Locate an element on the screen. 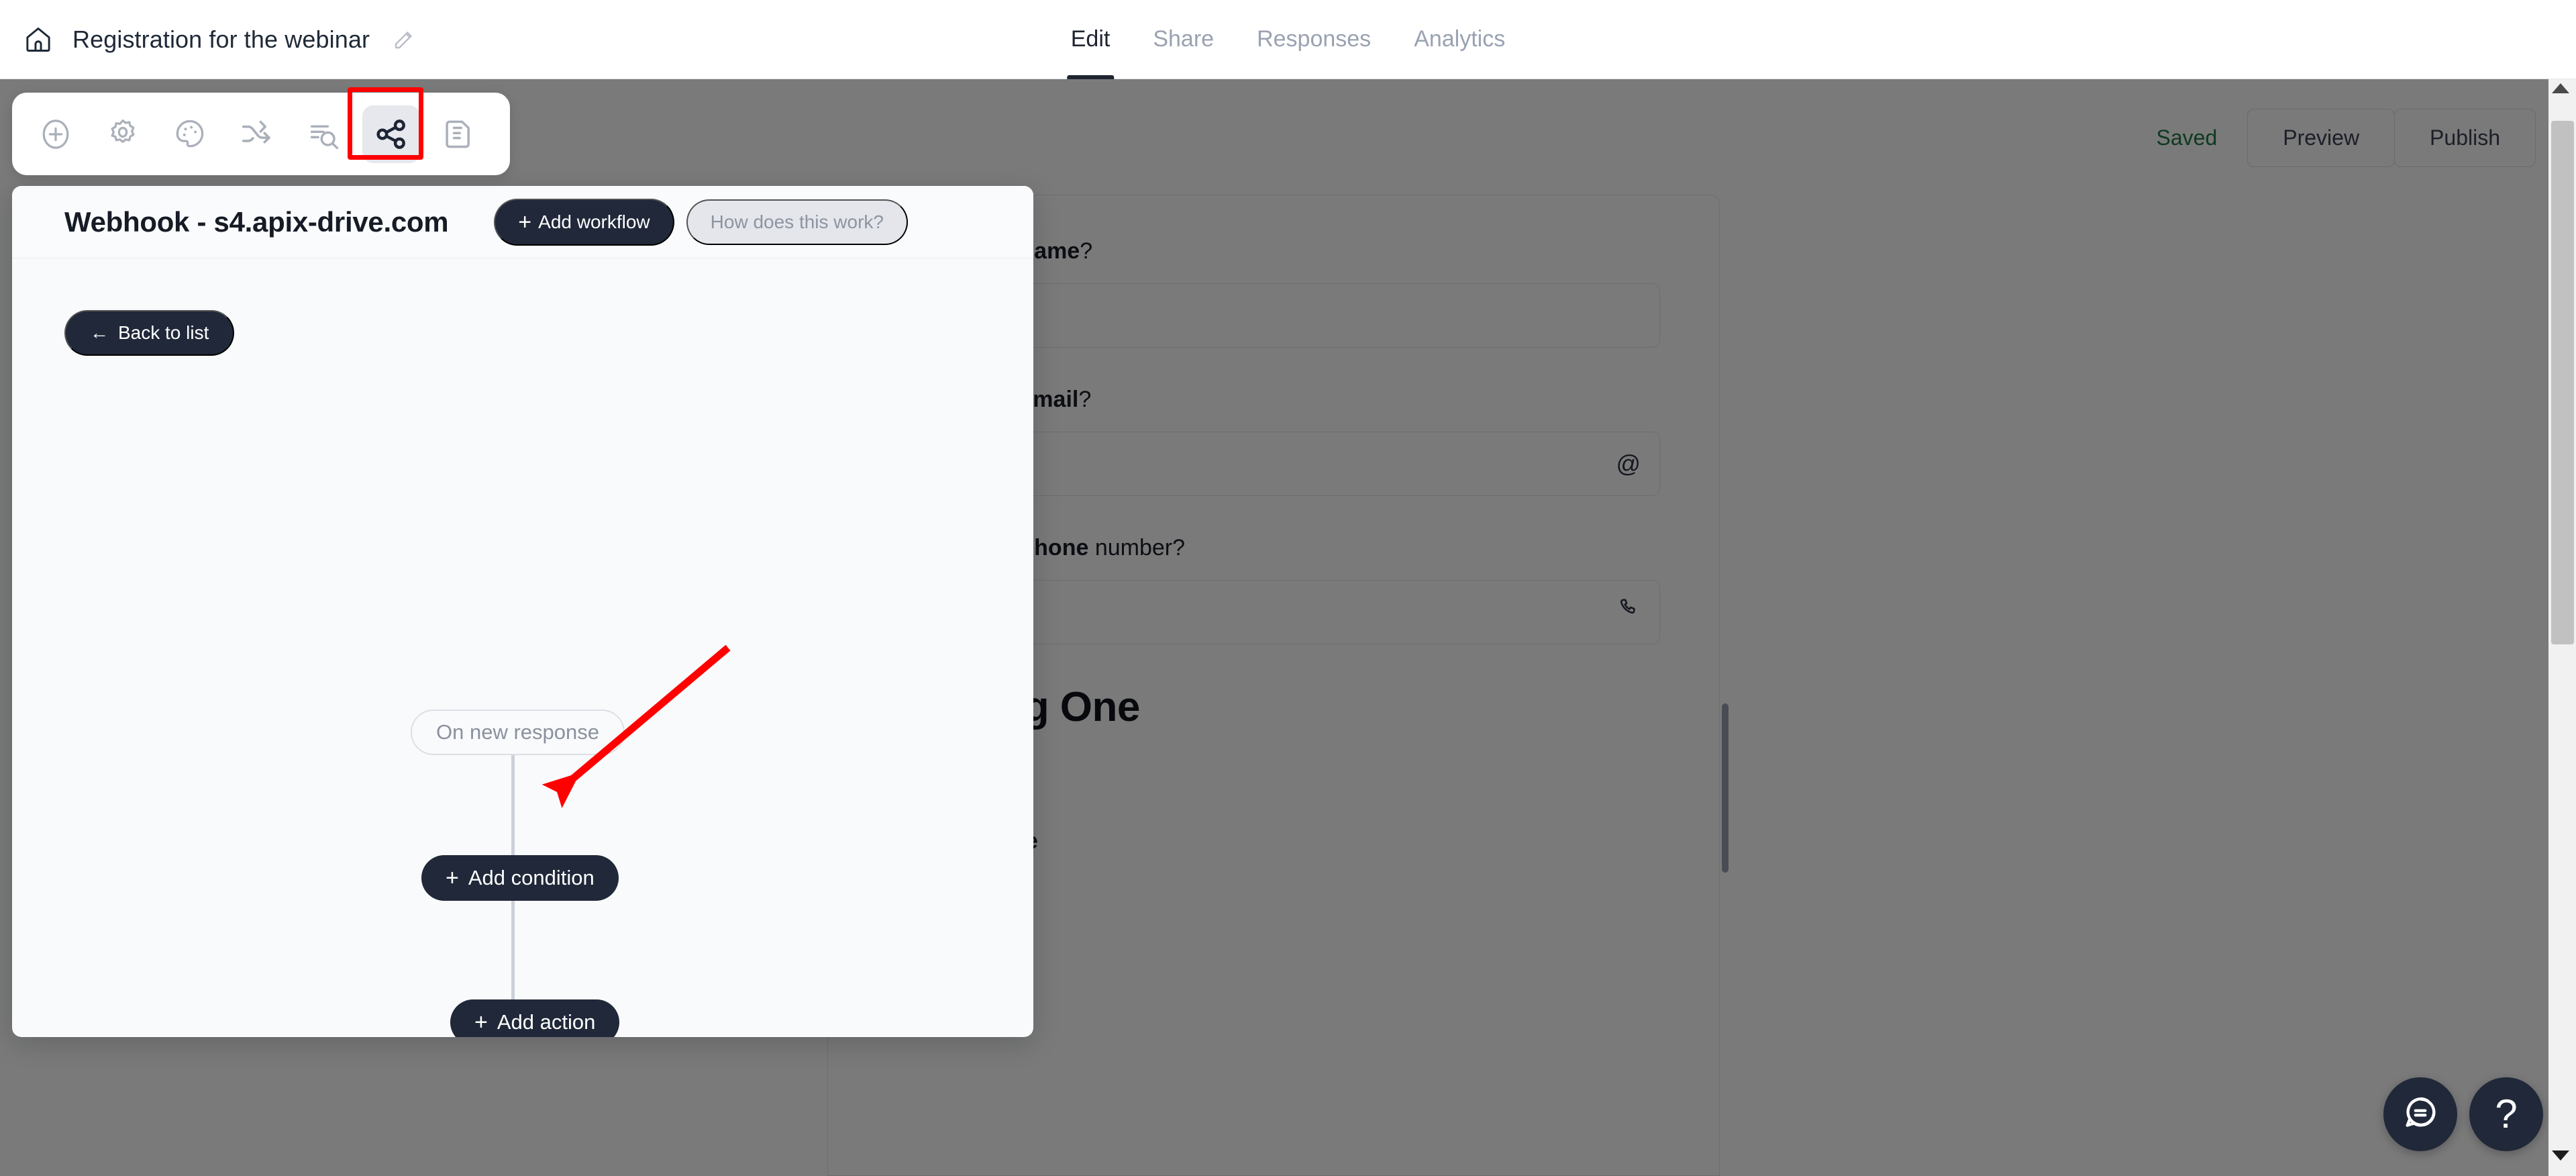 The width and height of the screenshot is (2576, 1176). share-nodes-button is located at coordinates (391, 134).